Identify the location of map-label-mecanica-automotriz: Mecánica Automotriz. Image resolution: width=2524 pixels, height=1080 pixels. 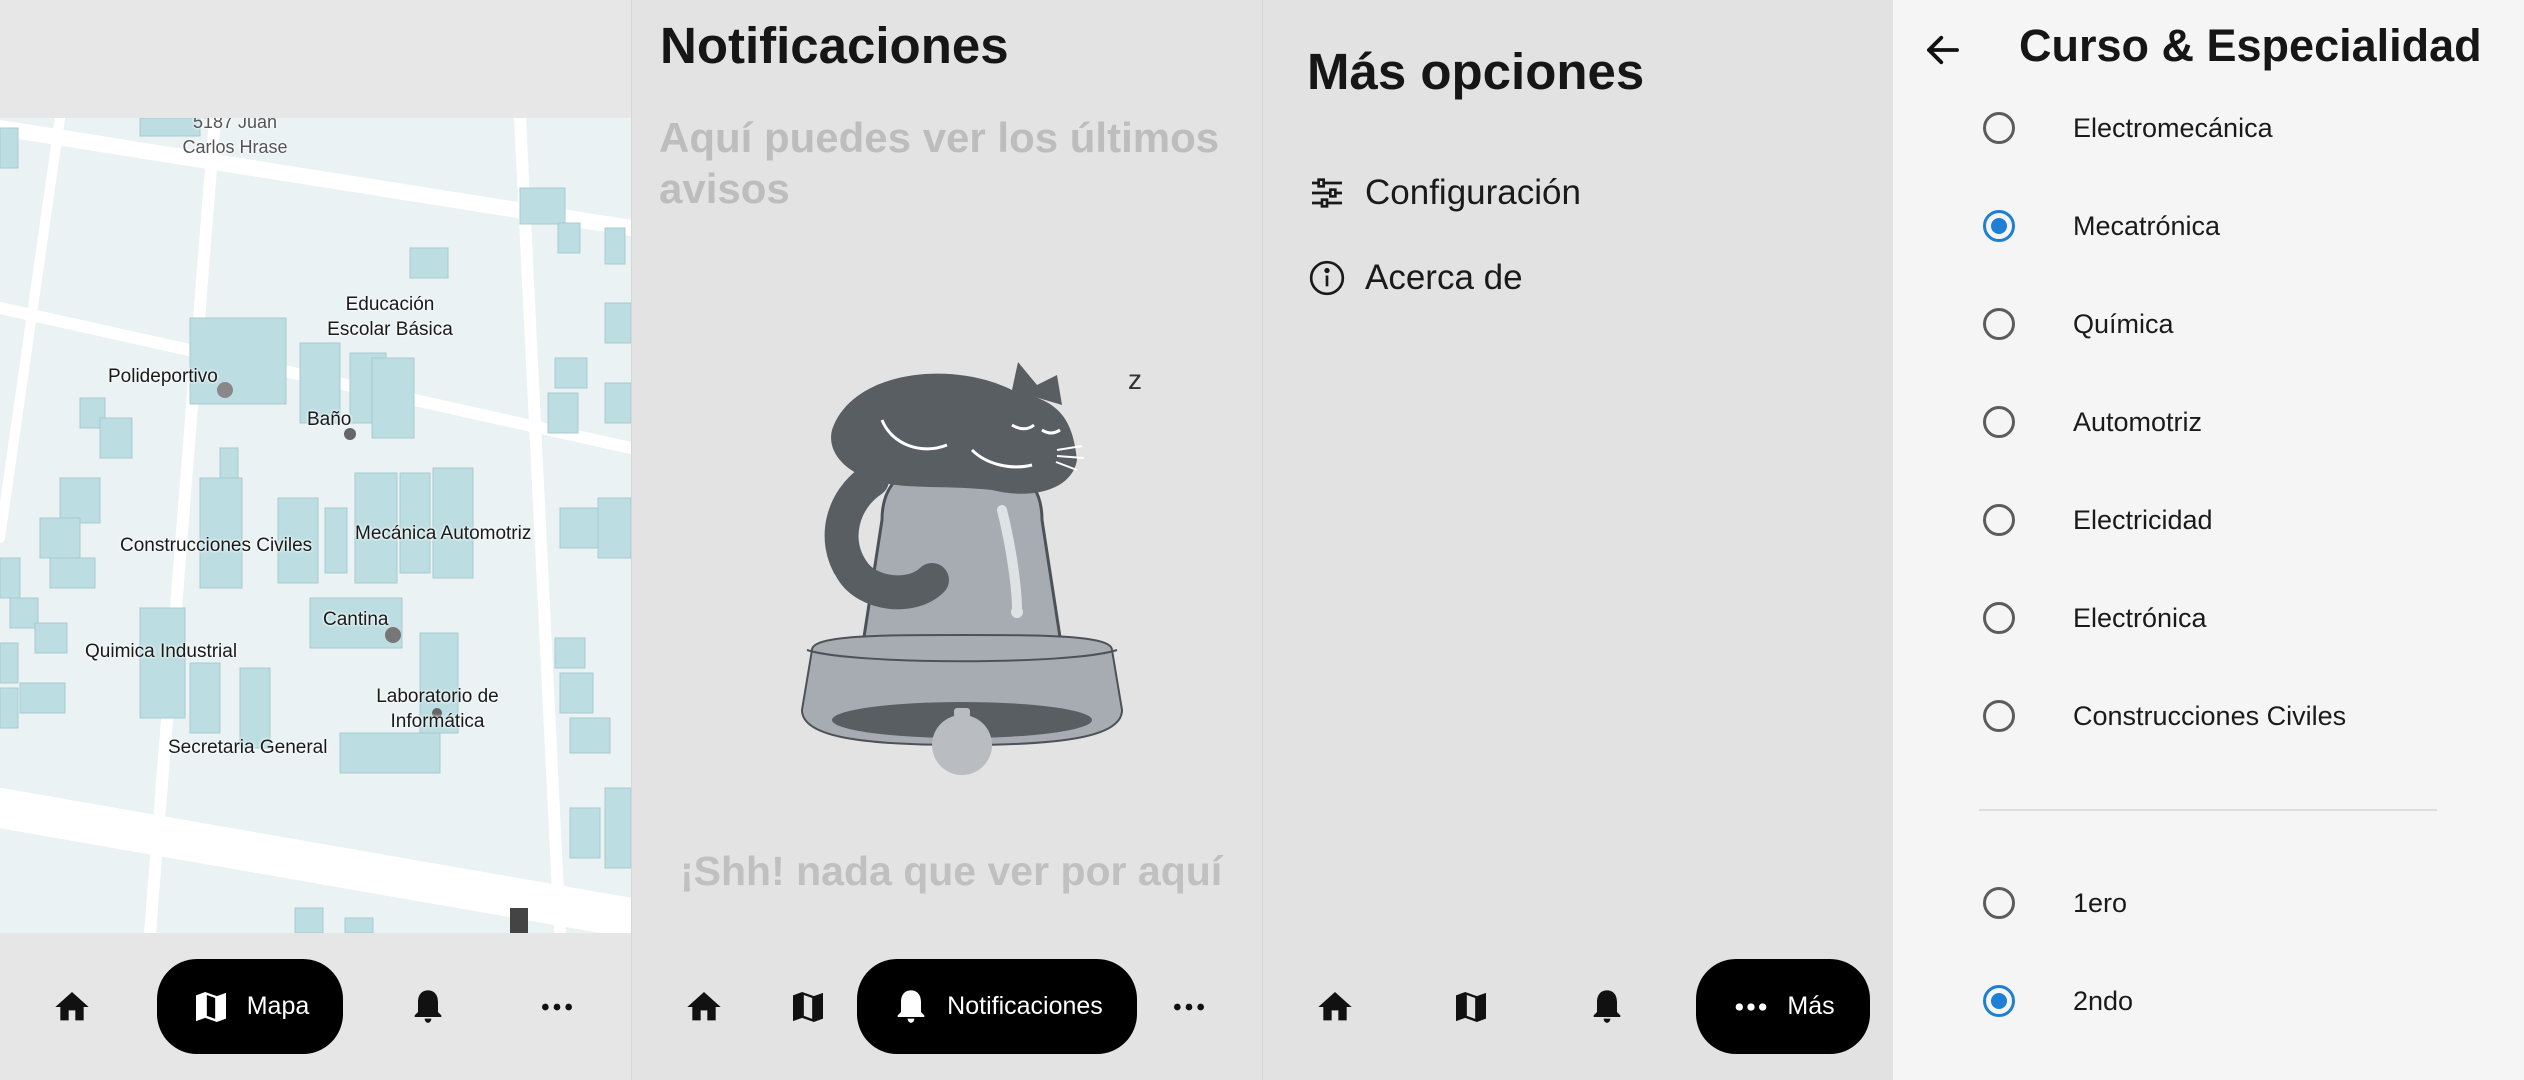
(443, 533).